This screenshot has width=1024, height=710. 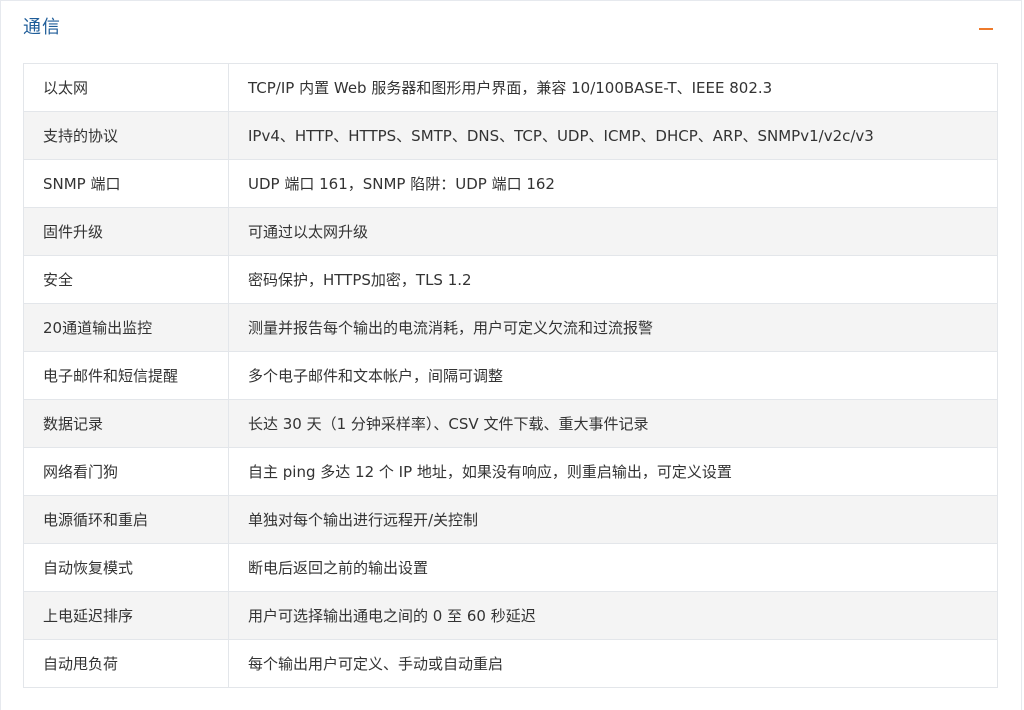 I want to click on spec-label: 电子邮件和短信提醒, so click(x=126, y=375).